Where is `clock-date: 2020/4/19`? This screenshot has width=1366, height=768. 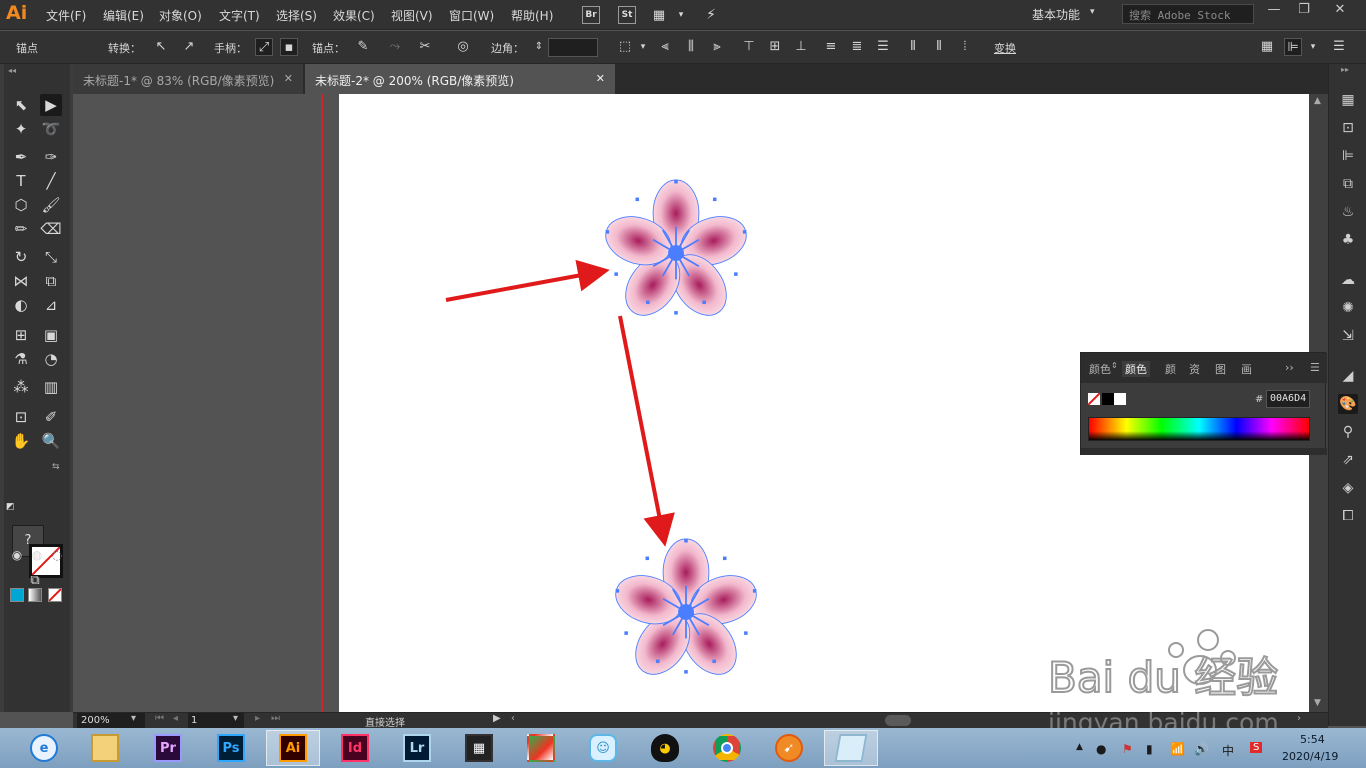
clock-date: 2020/4/19 is located at coordinates (1310, 756).